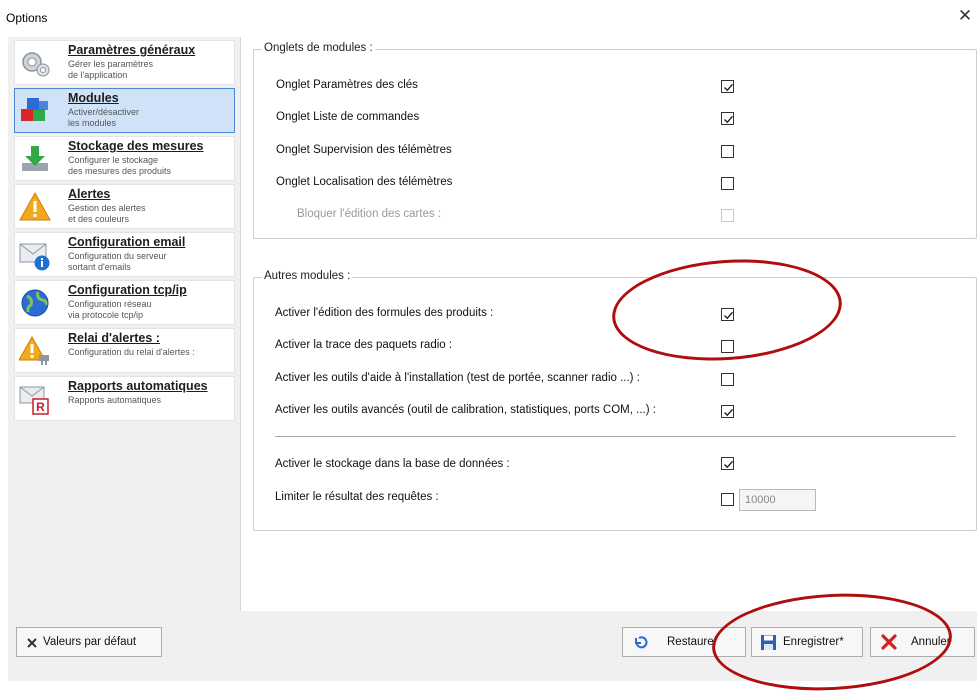 The image size is (977, 696). What do you see at coordinates (115, 400) in the screenshot?
I see `sidebar-item-desc: Rapports automatiques` at bounding box center [115, 400].